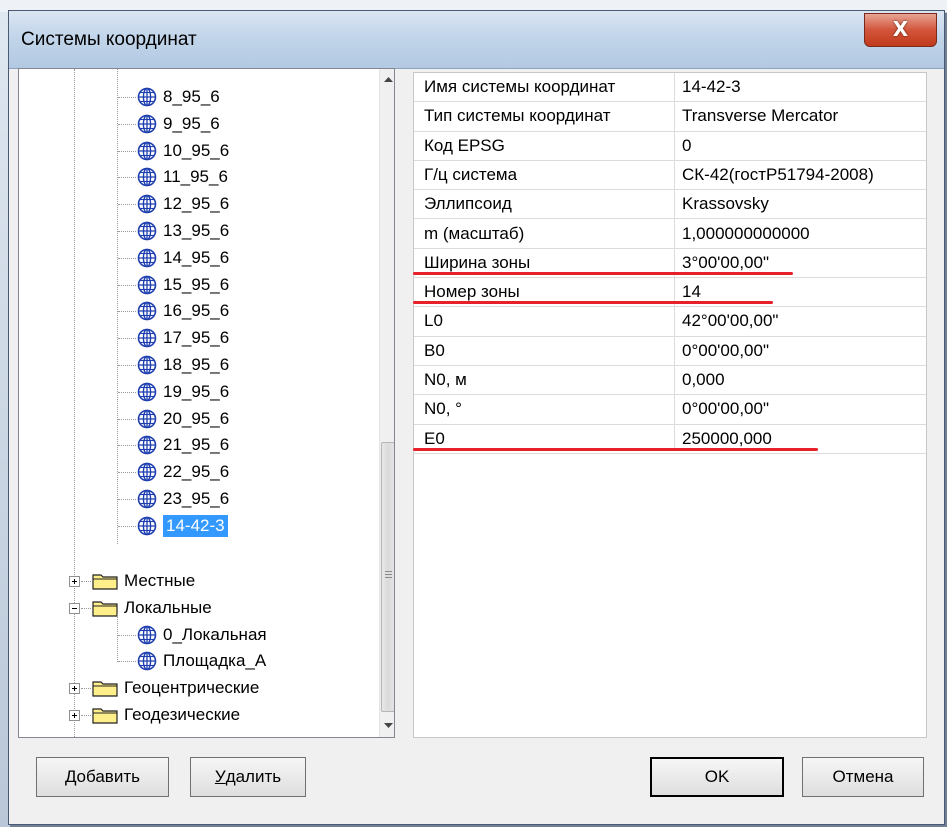 This screenshot has height=827, width=947. Describe the element at coordinates (670, 234) in the screenshot. I see `property-row: m (масштаб) 1,000000000000` at that location.